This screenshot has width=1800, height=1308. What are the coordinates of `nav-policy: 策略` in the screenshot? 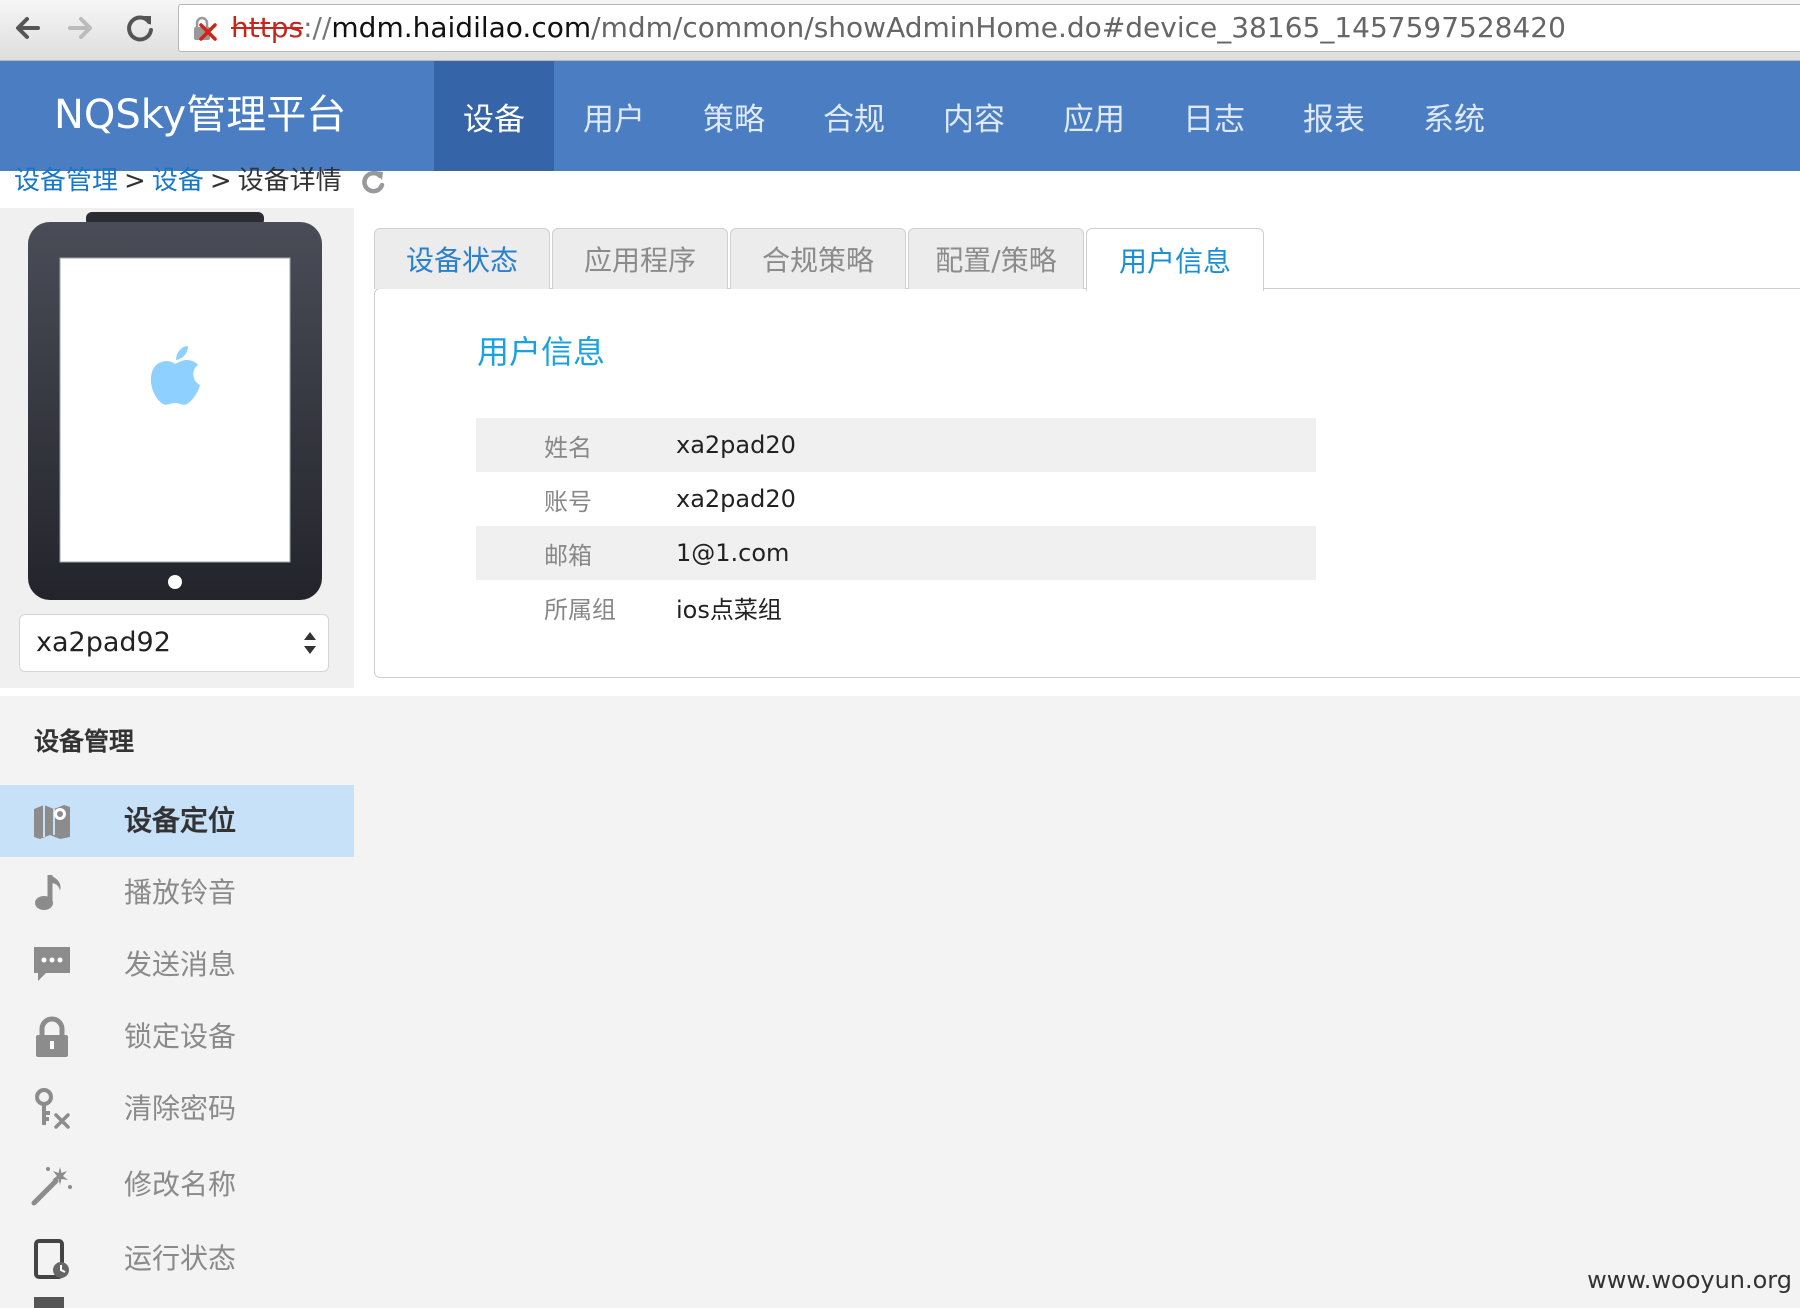 It's located at (734, 116).